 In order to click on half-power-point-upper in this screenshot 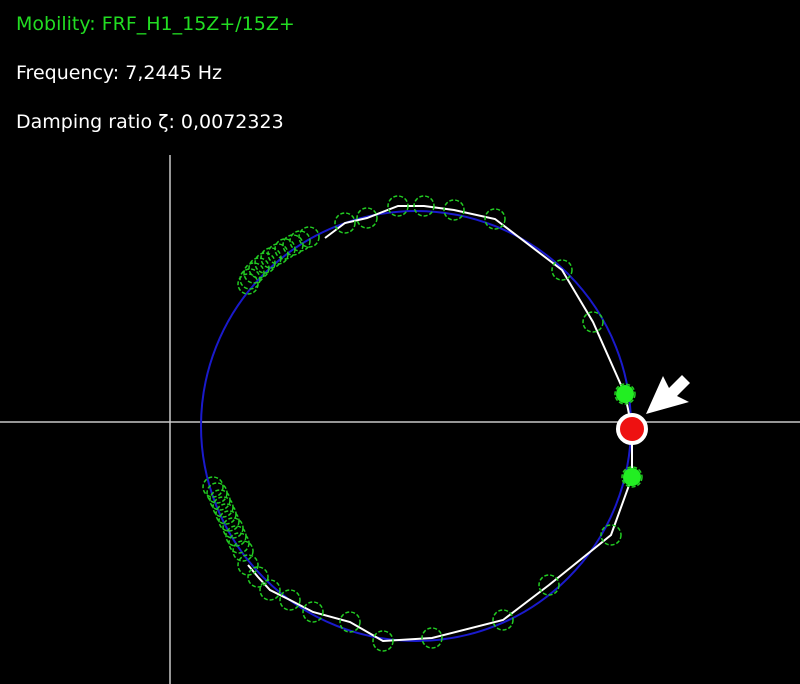, I will do `click(625, 394)`.